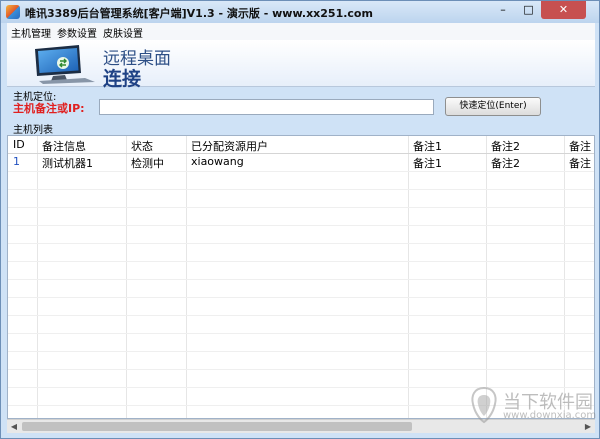  What do you see at coordinates (505, 146) in the screenshot?
I see `column-header-remark2: 备注2` at bounding box center [505, 146].